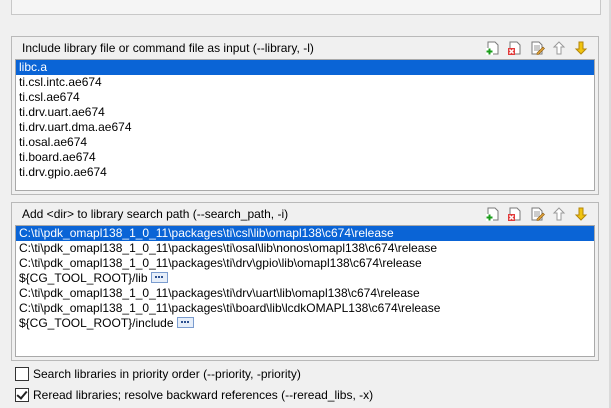 The width and height of the screenshot is (611, 408). Describe the element at coordinates (306, 7) in the screenshot. I see `previous-group-bottom` at that location.